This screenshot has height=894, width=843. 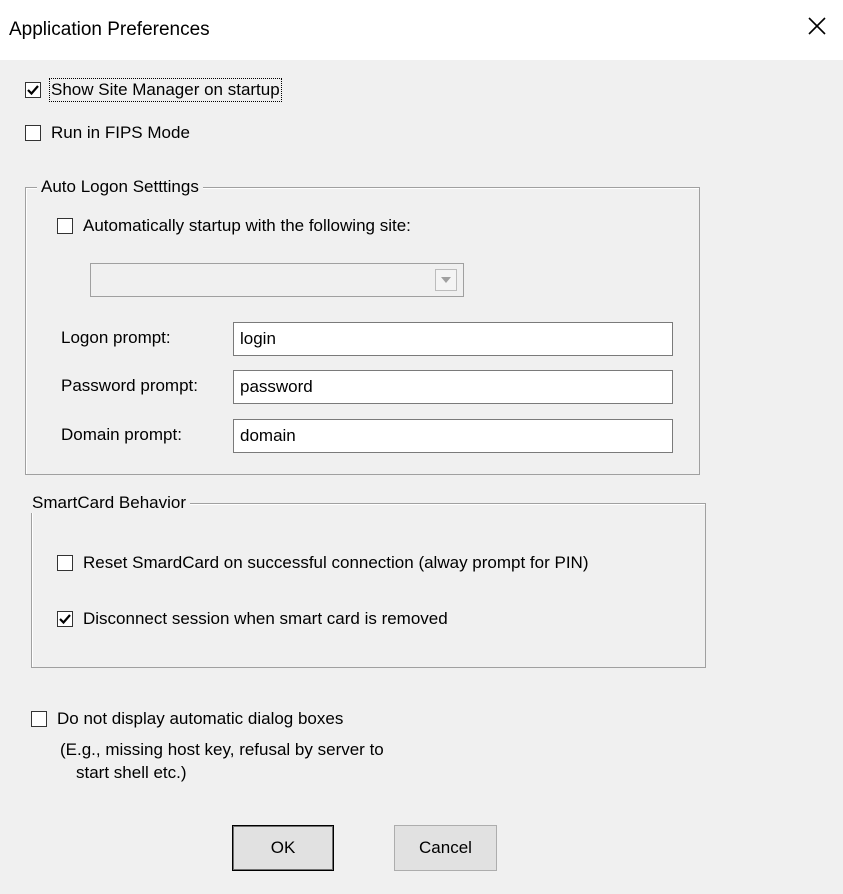 What do you see at coordinates (817, 26) in the screenshot?
I see `close-icon` at bounding box center [817, 26].